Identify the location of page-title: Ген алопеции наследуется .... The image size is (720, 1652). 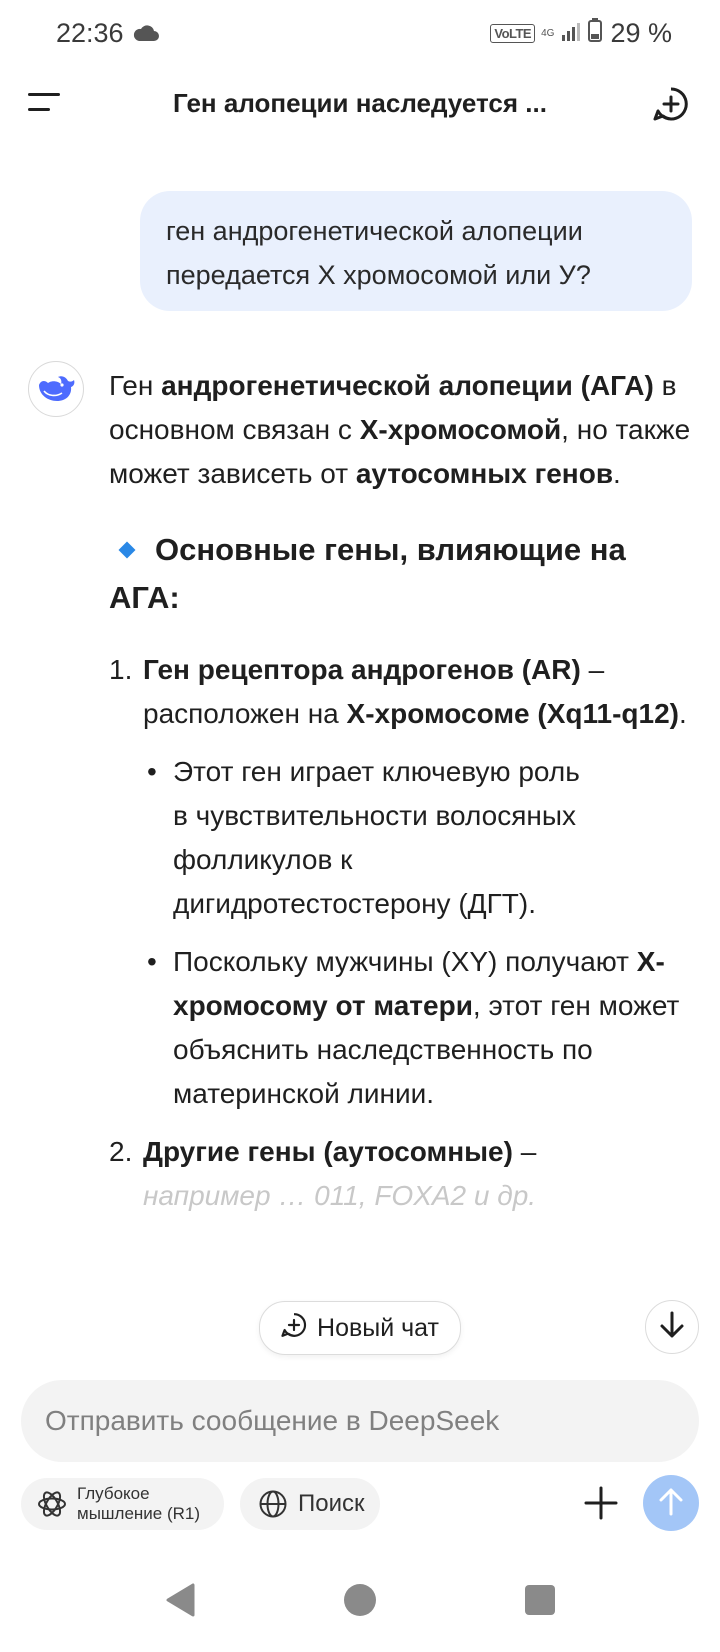
(360, 103).